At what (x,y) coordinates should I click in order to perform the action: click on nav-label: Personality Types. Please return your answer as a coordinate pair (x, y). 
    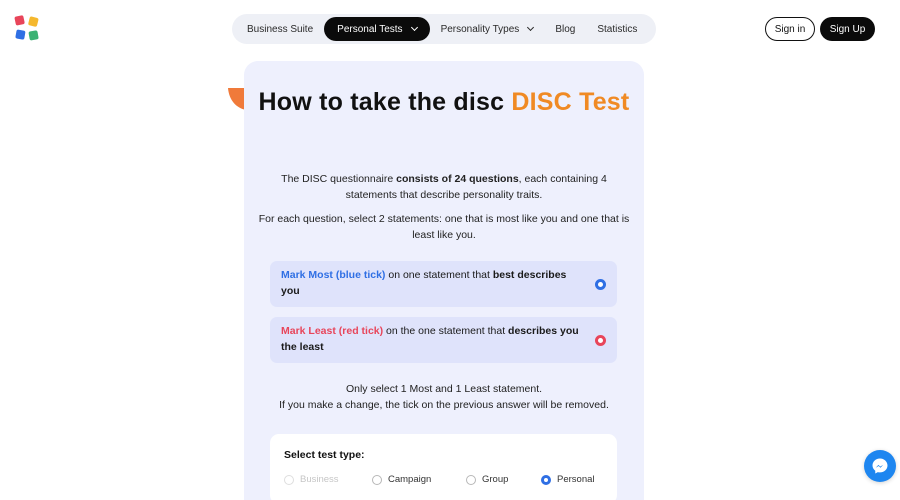
    Looking at the image, I should click on (480, 29).